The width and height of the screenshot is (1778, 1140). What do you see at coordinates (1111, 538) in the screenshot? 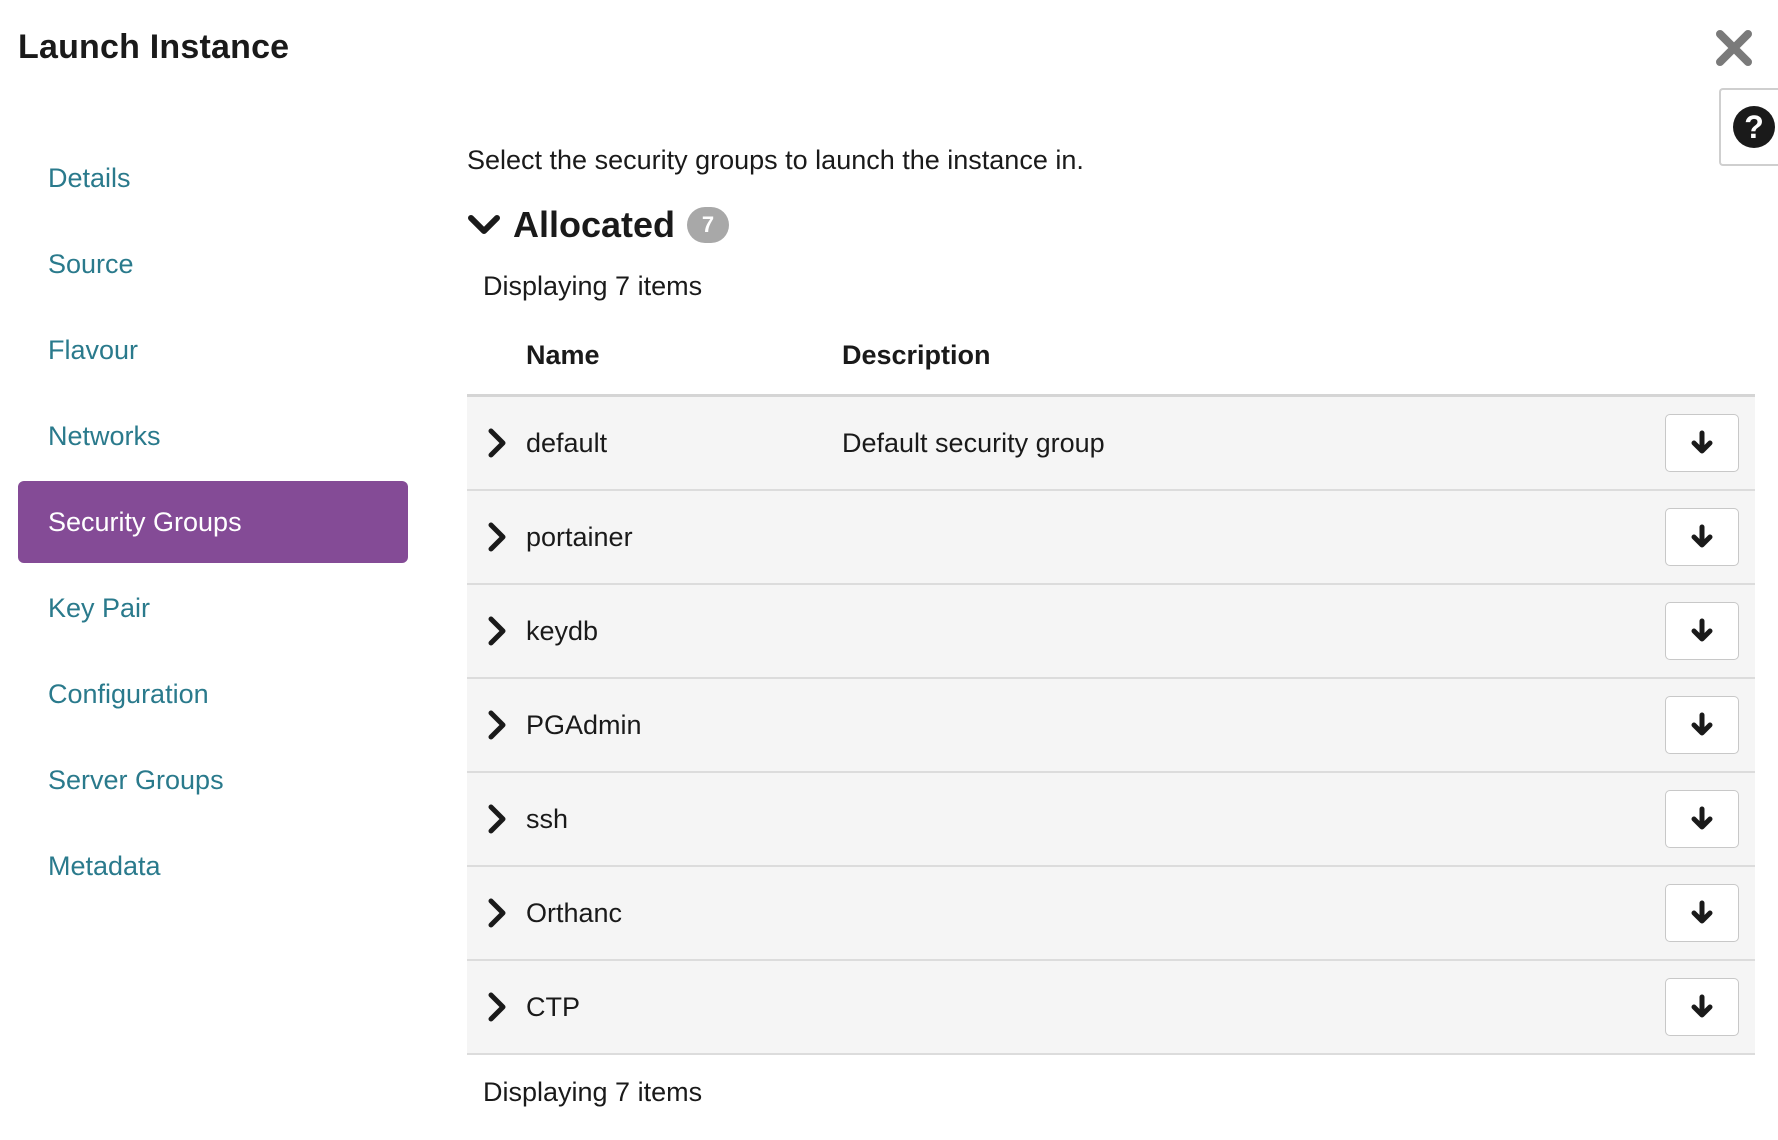
I see `table-row: portainer` at bounding box center [1111, 538].